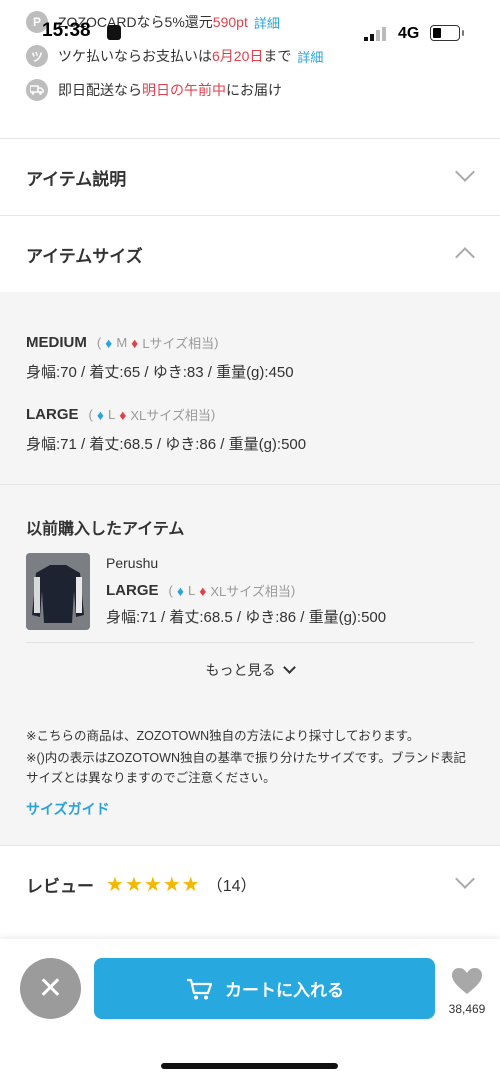  I want to click on size-measurements: 身幅:71 / 着丈:68.5 / ゆき:86 / 重量(g):500, so click(166, 444).